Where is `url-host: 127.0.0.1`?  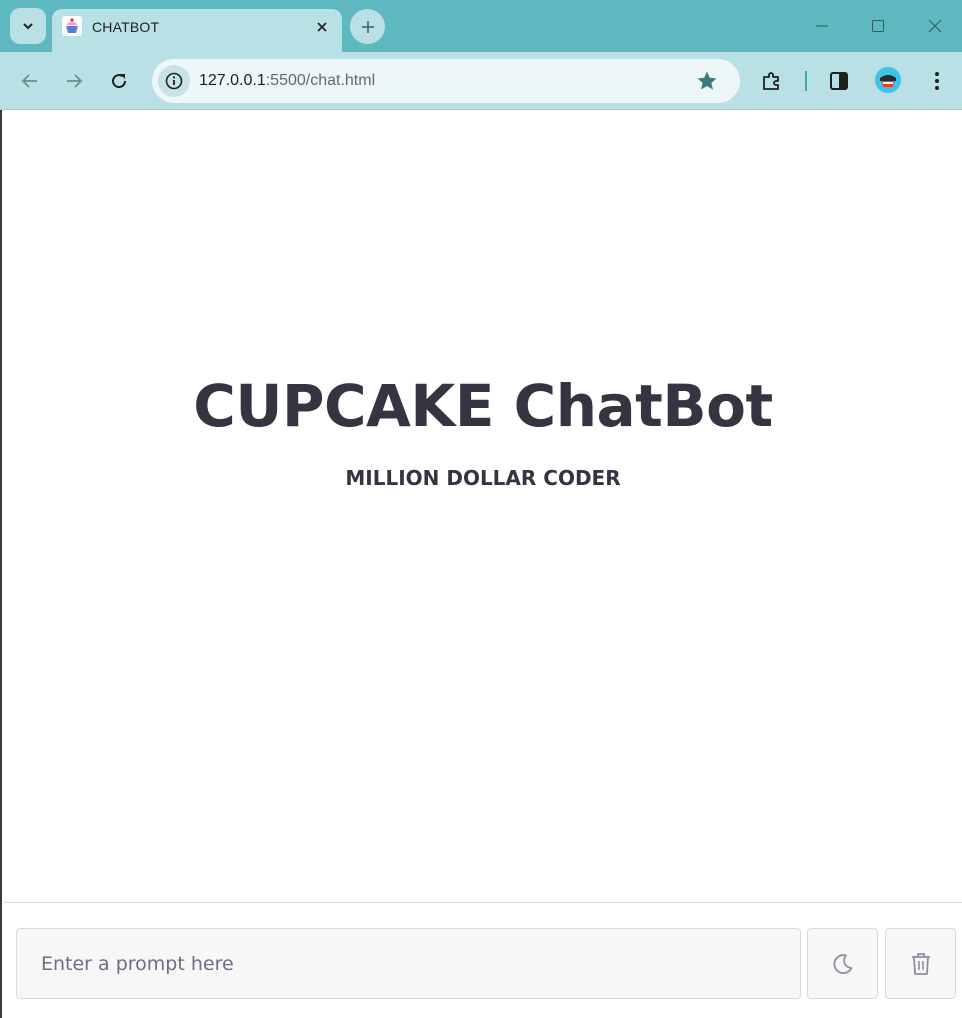
url-host: 127.0.0.1 is located at coordinates (232, 80).